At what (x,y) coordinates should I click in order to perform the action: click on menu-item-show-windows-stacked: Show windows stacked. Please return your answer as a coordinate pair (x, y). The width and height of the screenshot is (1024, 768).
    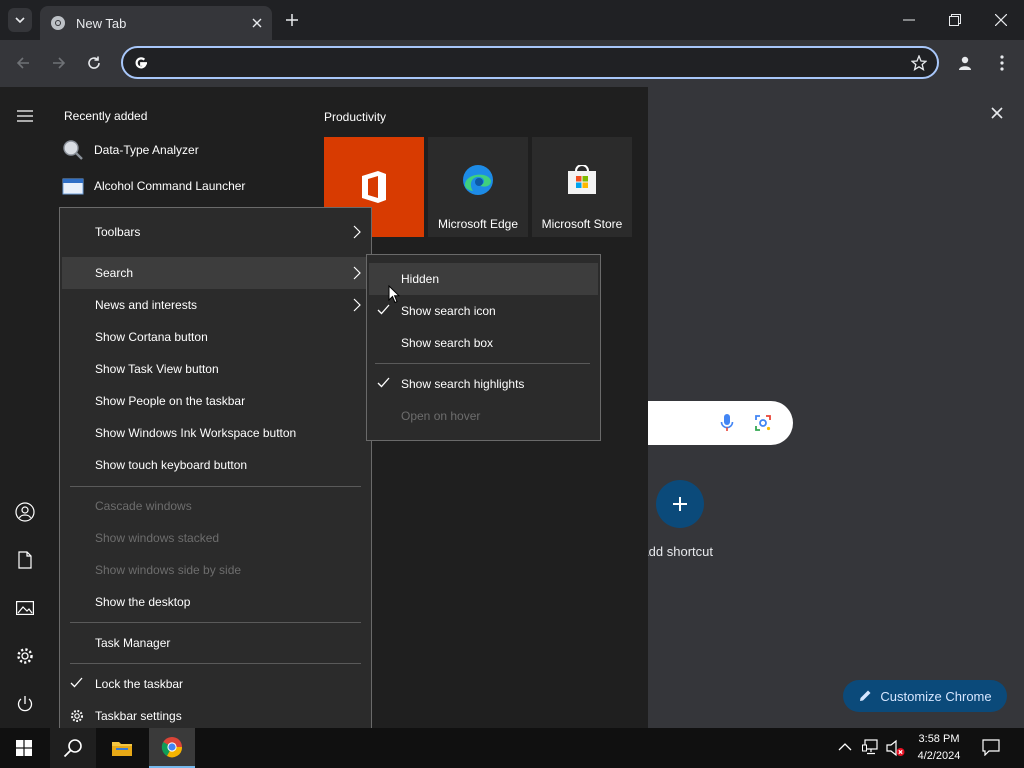
    Looking at the image, I should click on (215, 538).